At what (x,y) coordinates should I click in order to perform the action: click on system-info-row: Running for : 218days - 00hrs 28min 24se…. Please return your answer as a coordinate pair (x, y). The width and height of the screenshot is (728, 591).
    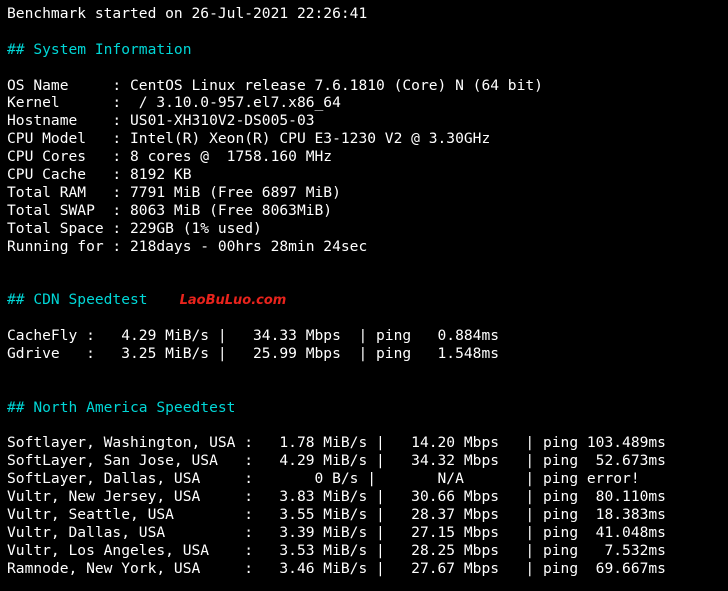
    Looking at the image, I should click on (187, 246).